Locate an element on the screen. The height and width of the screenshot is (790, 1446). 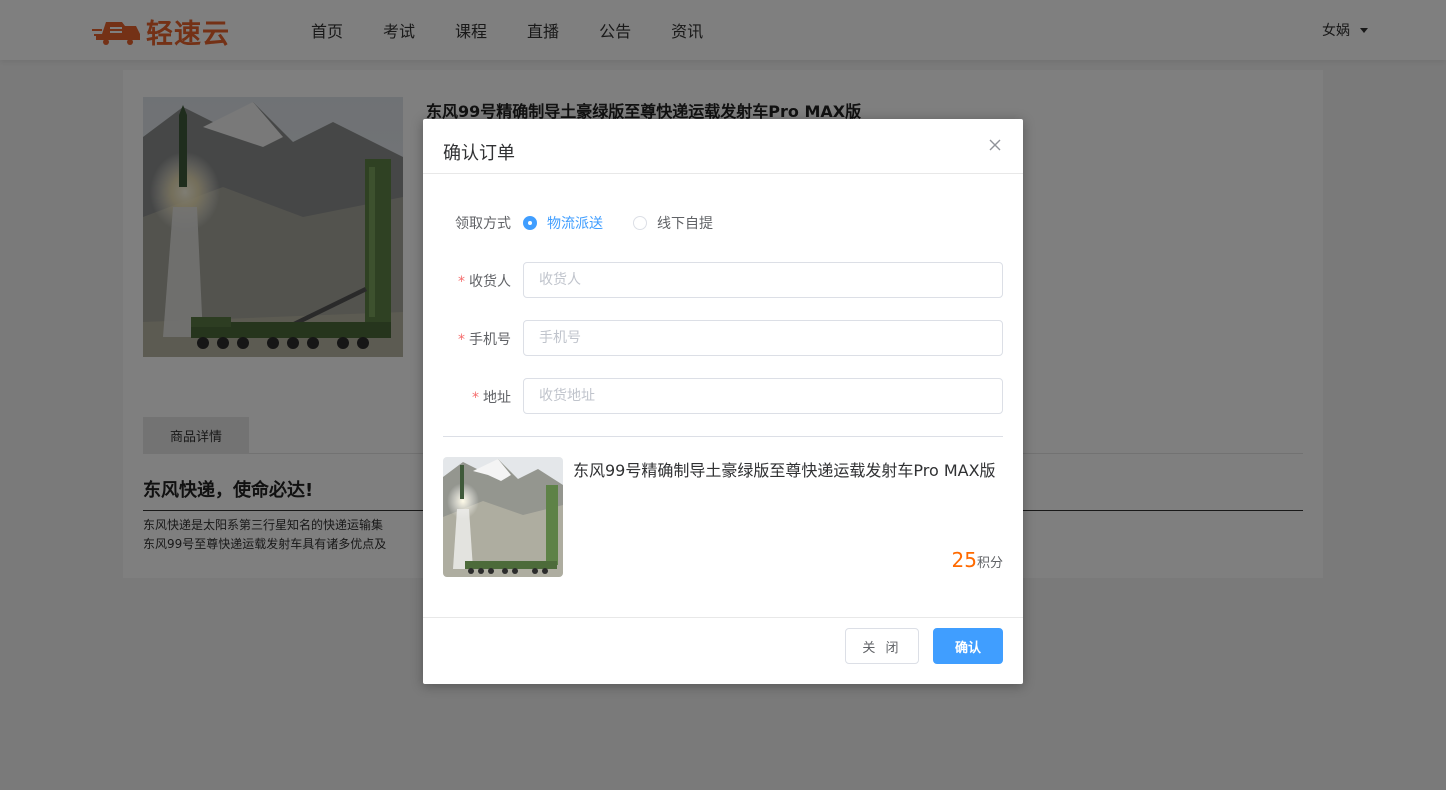
radio-self-pickup: 线下自提 is located at coordinates (673, 223).